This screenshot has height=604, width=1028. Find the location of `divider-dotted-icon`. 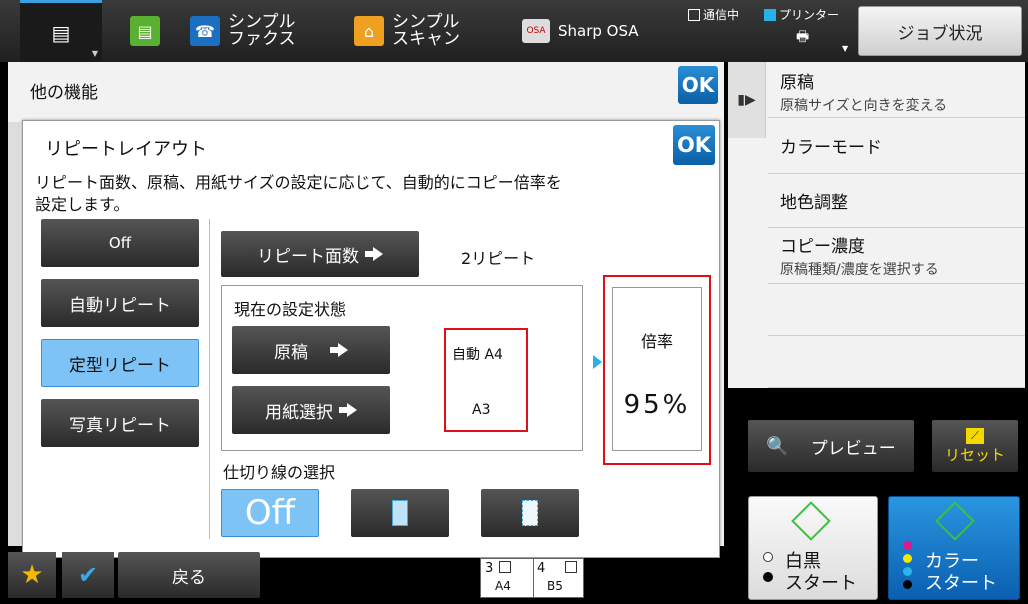

divider-dotted-icon is located at coordinates (530, 513).